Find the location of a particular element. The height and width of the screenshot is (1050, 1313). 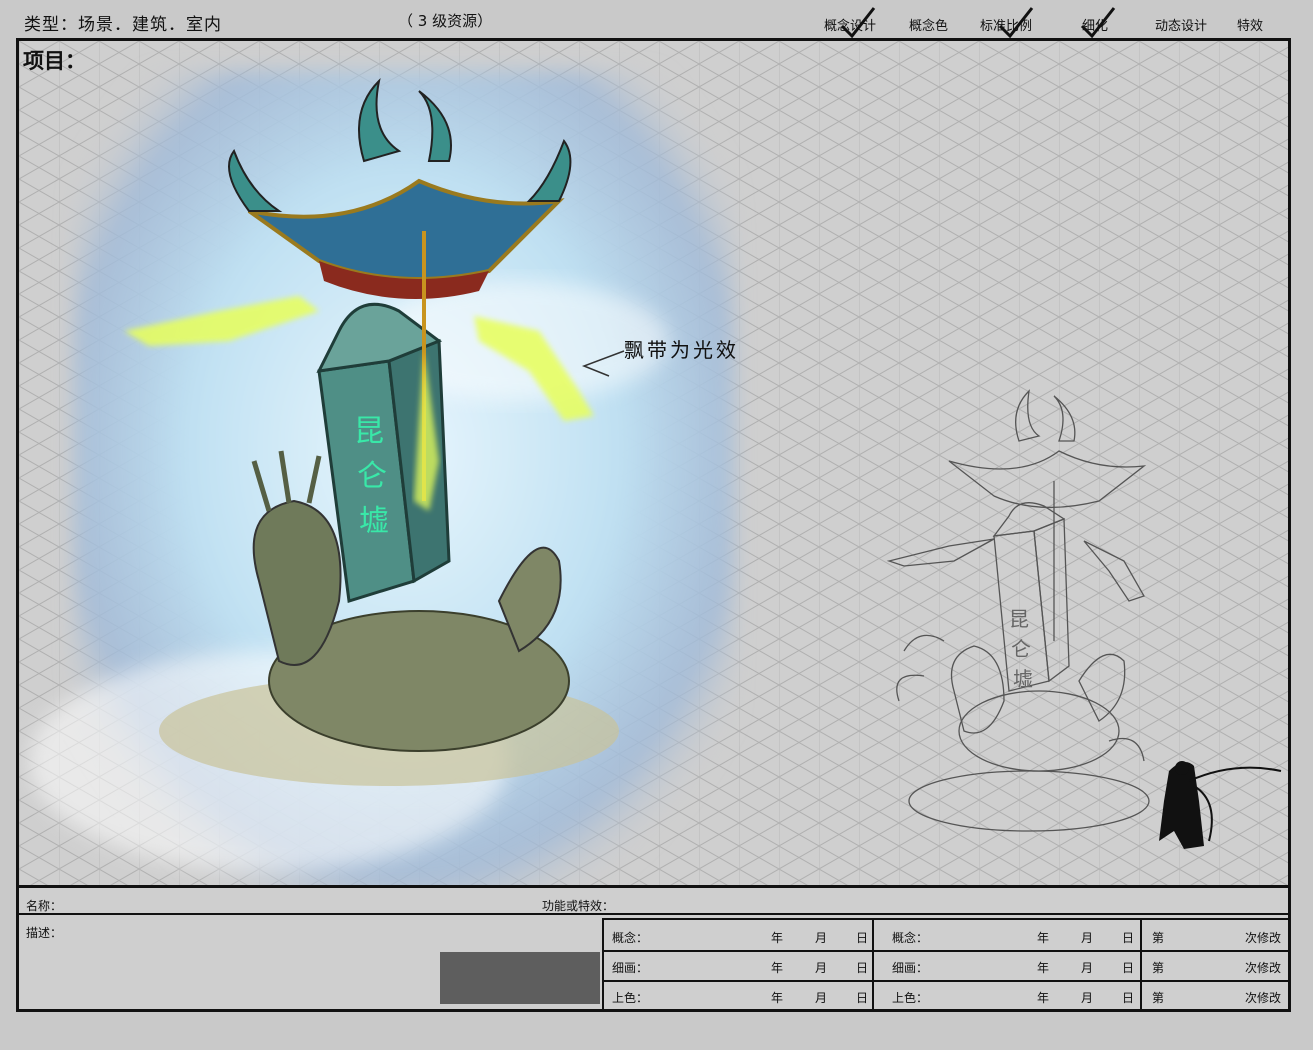

schedule-b-concept-label: 概念： is located at coordinates (910, 938).